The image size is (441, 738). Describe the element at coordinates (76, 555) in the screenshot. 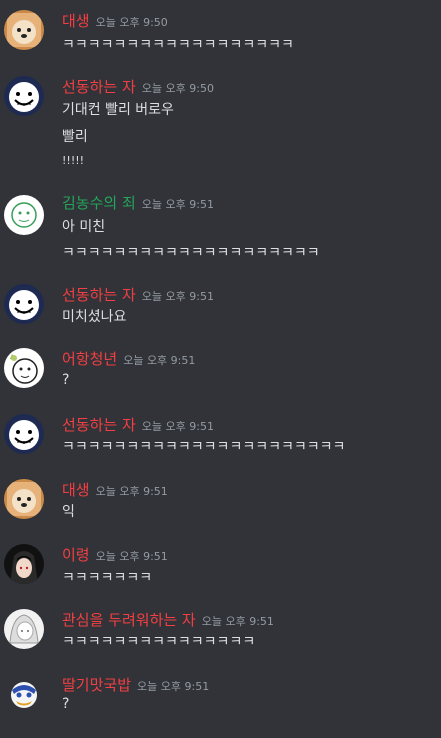

I see `author-name: 이령` at that location.